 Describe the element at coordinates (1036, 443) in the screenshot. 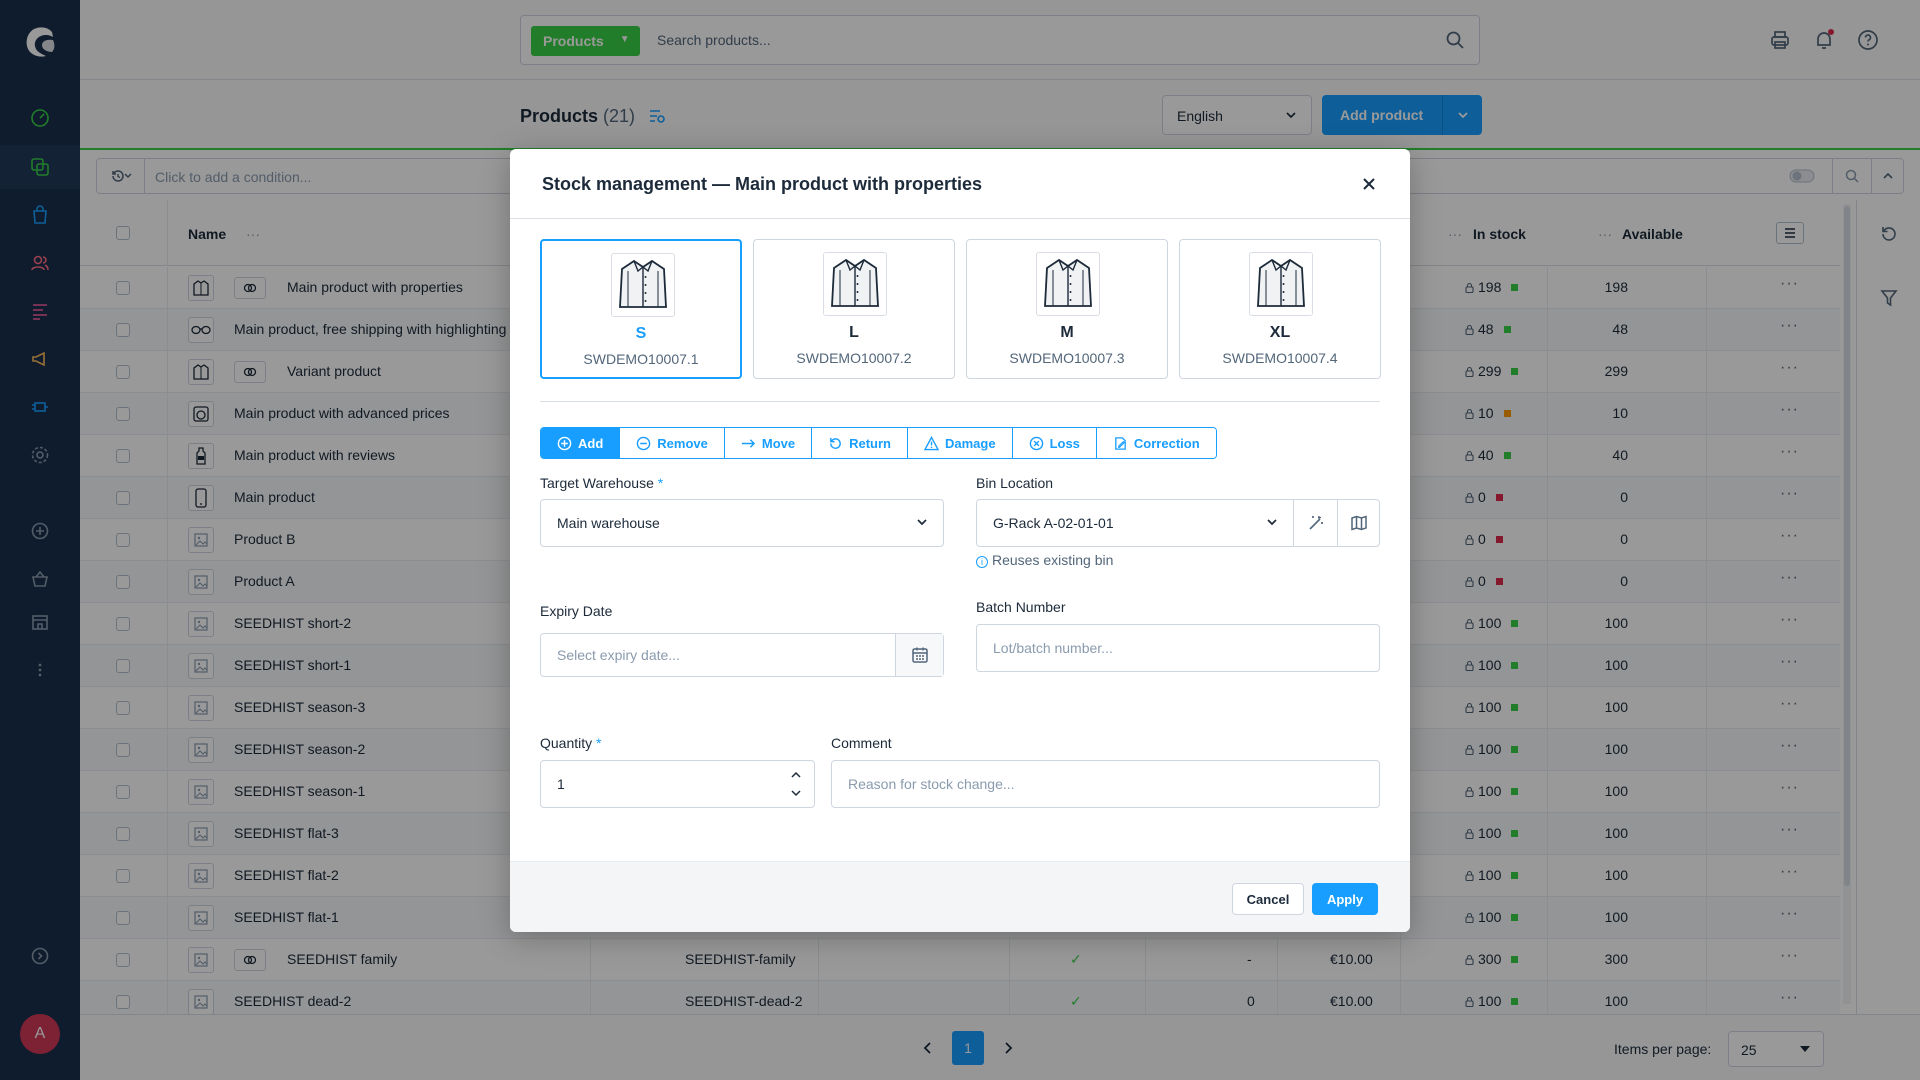

I see `x-circle-icon` at that location.